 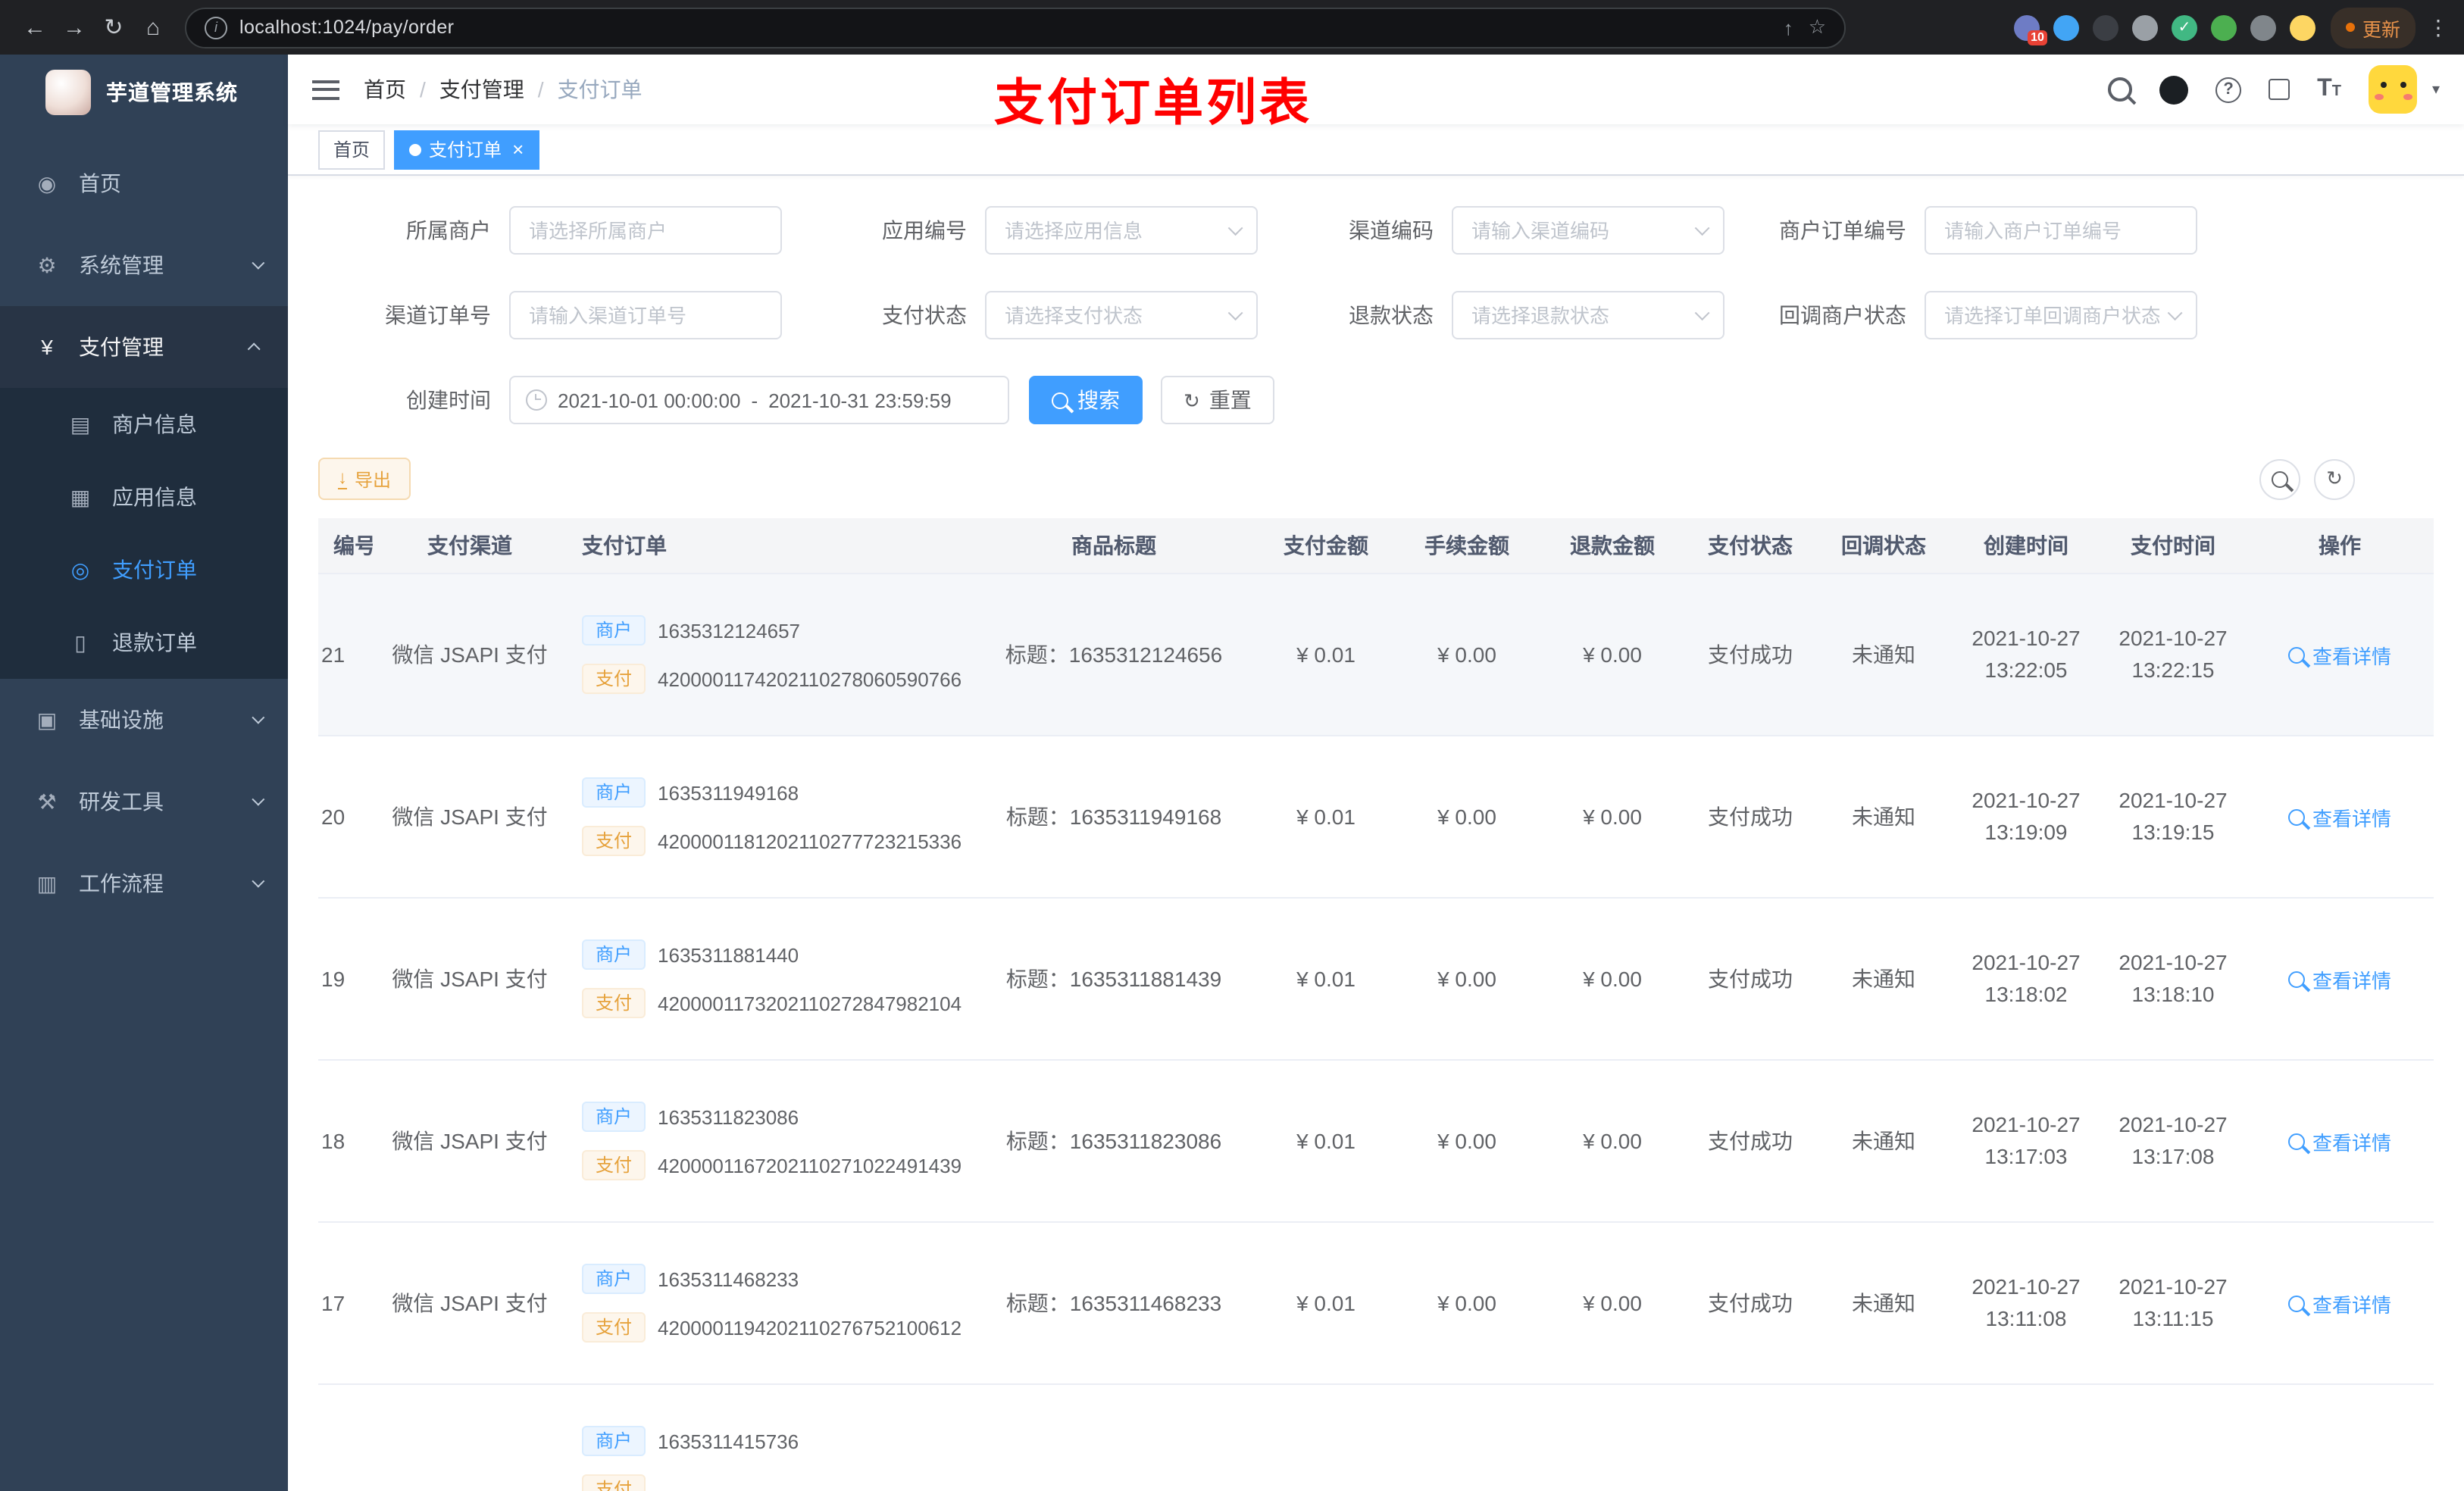 What do you see at coordinates (144, 92) in the screenshot?
I see `app-logo: 芋道管理系统` at bounding box center [144, 92].